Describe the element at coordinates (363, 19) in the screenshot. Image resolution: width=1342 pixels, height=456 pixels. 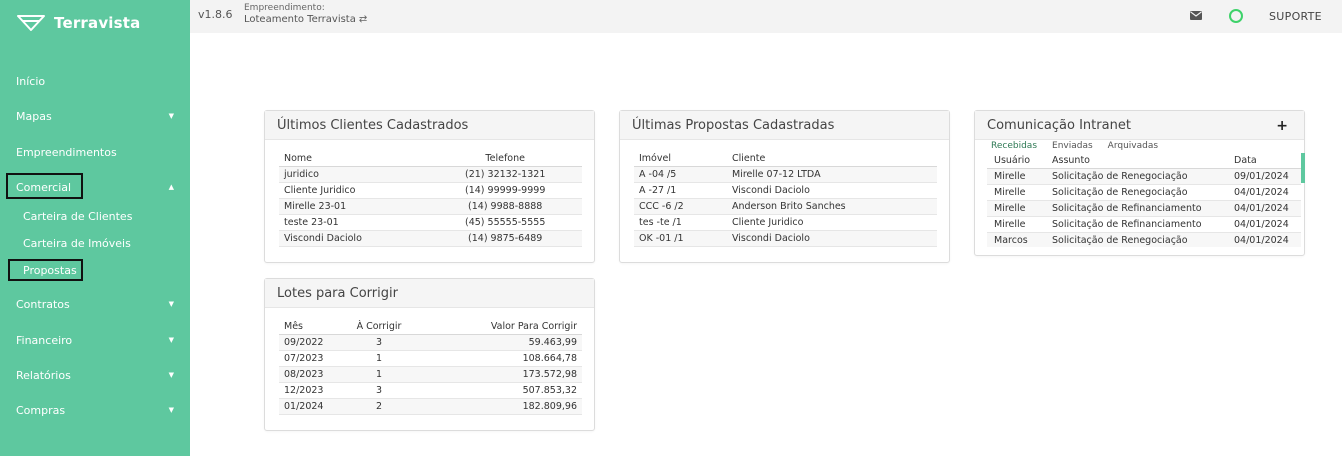
I see `swap-icon: ⇄` at that location.